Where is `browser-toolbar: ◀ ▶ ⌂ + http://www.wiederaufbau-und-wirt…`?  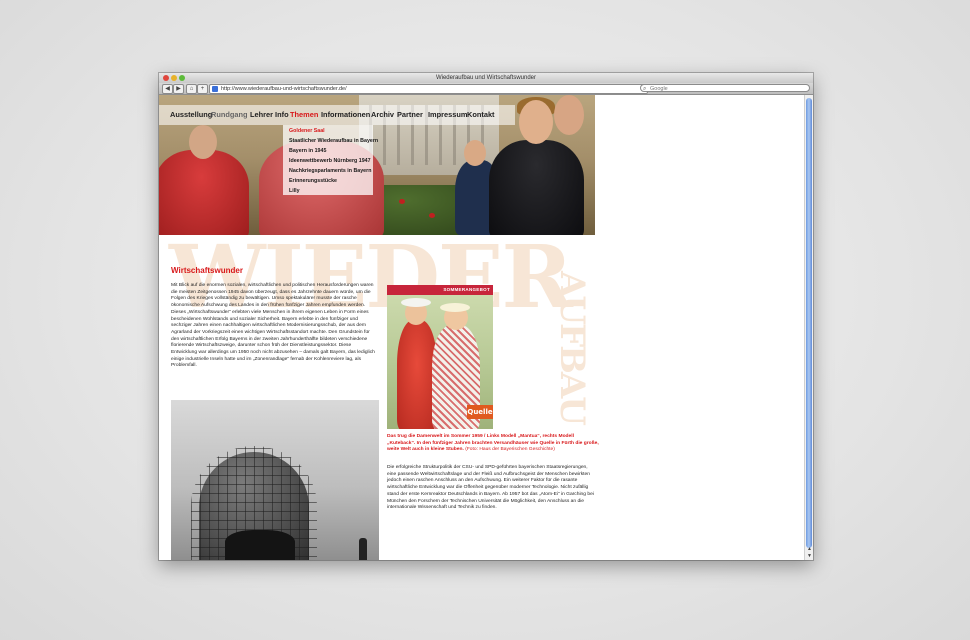 browser-toolbar: ◀ ▶ ⌂ + http://www.wiederaufbau-und-wirt… is located at coordinates (486, 89).